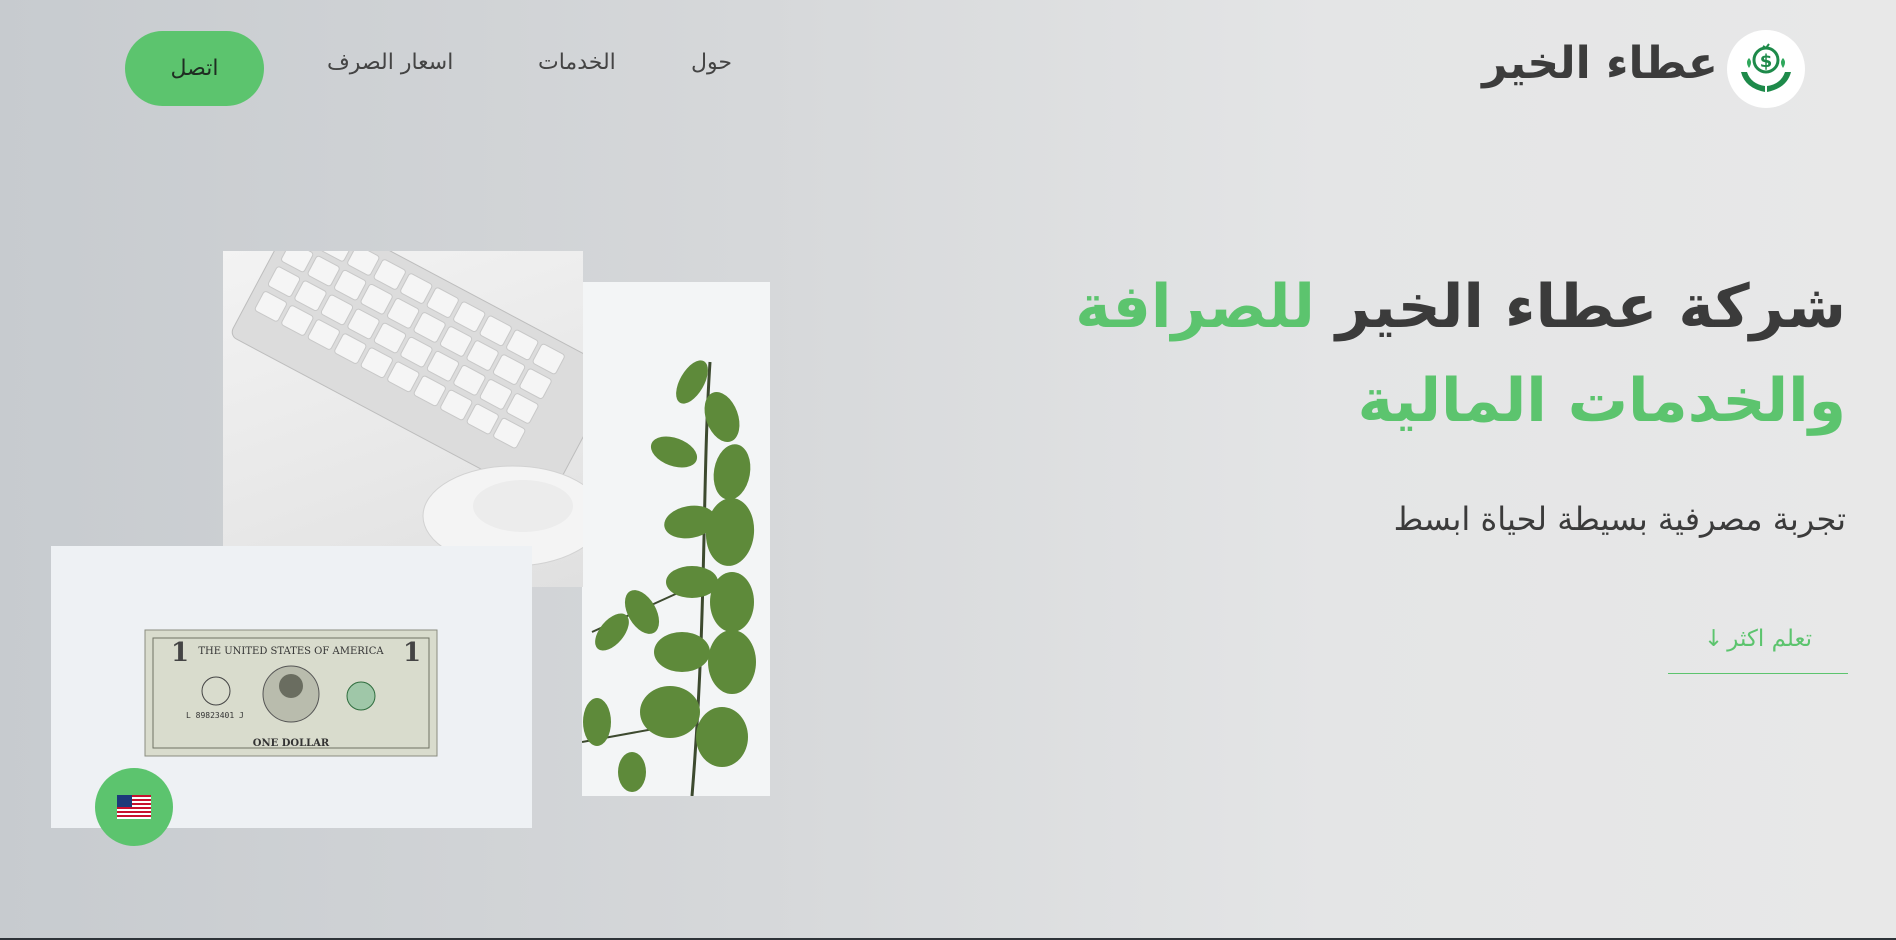 Image resolution: width=1896 pixels, height=940 pixels. I want to click on dollar-serial: L 89823401 J, so click(215, 715).